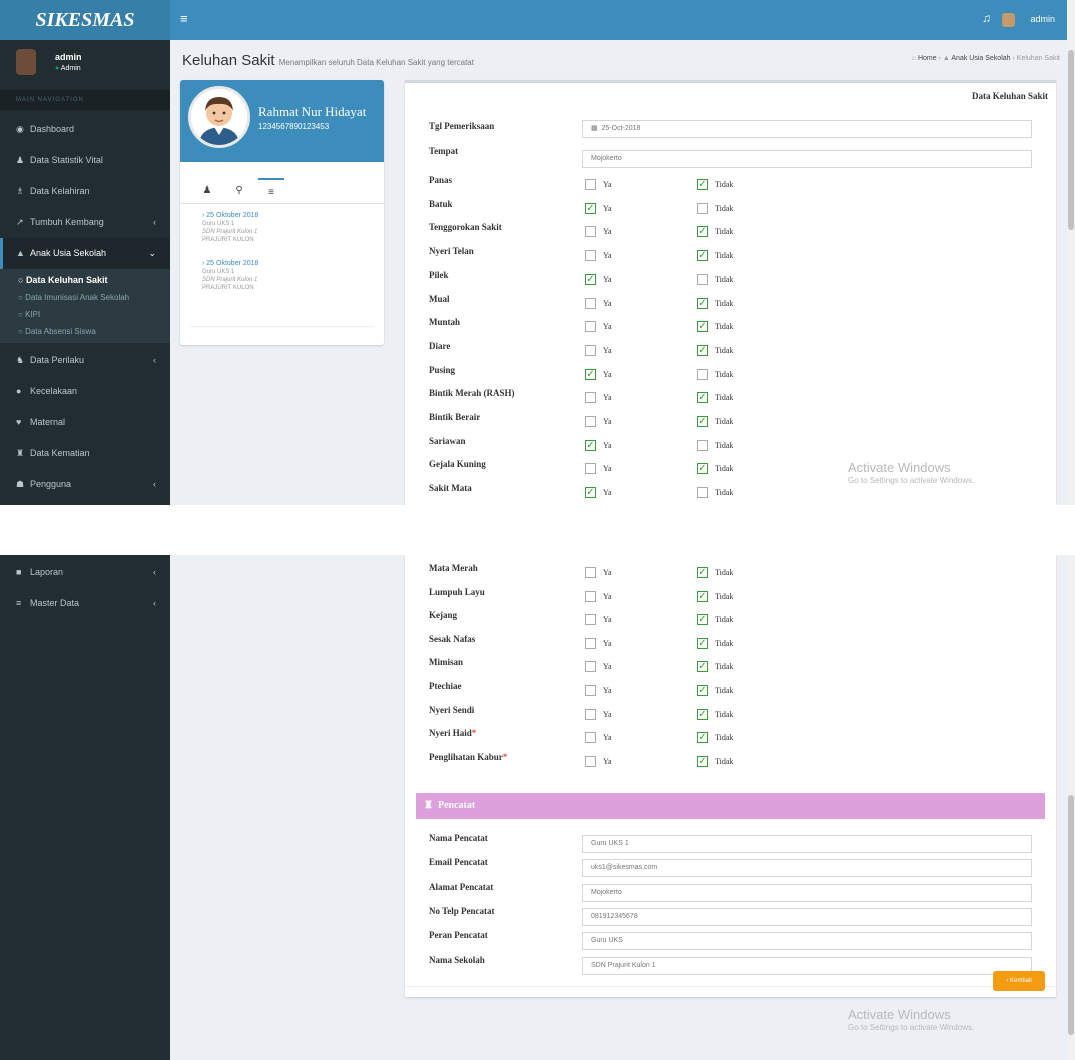 The width and height of the screenshot is (1075, 1060). Describe the element at coordinates (85, 280) in the screenshot. I see `submenu-item-data-keluhan-sakit: ○ Data Keluhan Sakit` at that location.